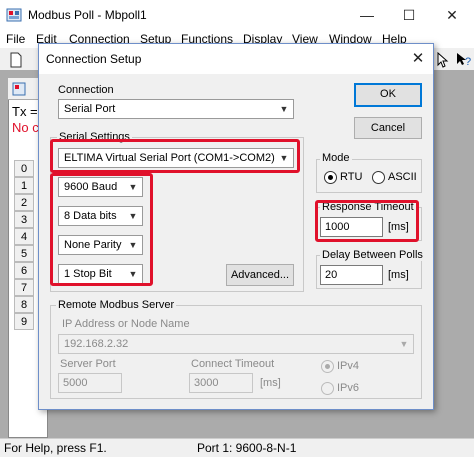 Image resolution: width=474 pixels, height=457 pixels. Describe the element at coordinates (25, 127) in the screenshot. I see `no-connection-text: No c` at that location.